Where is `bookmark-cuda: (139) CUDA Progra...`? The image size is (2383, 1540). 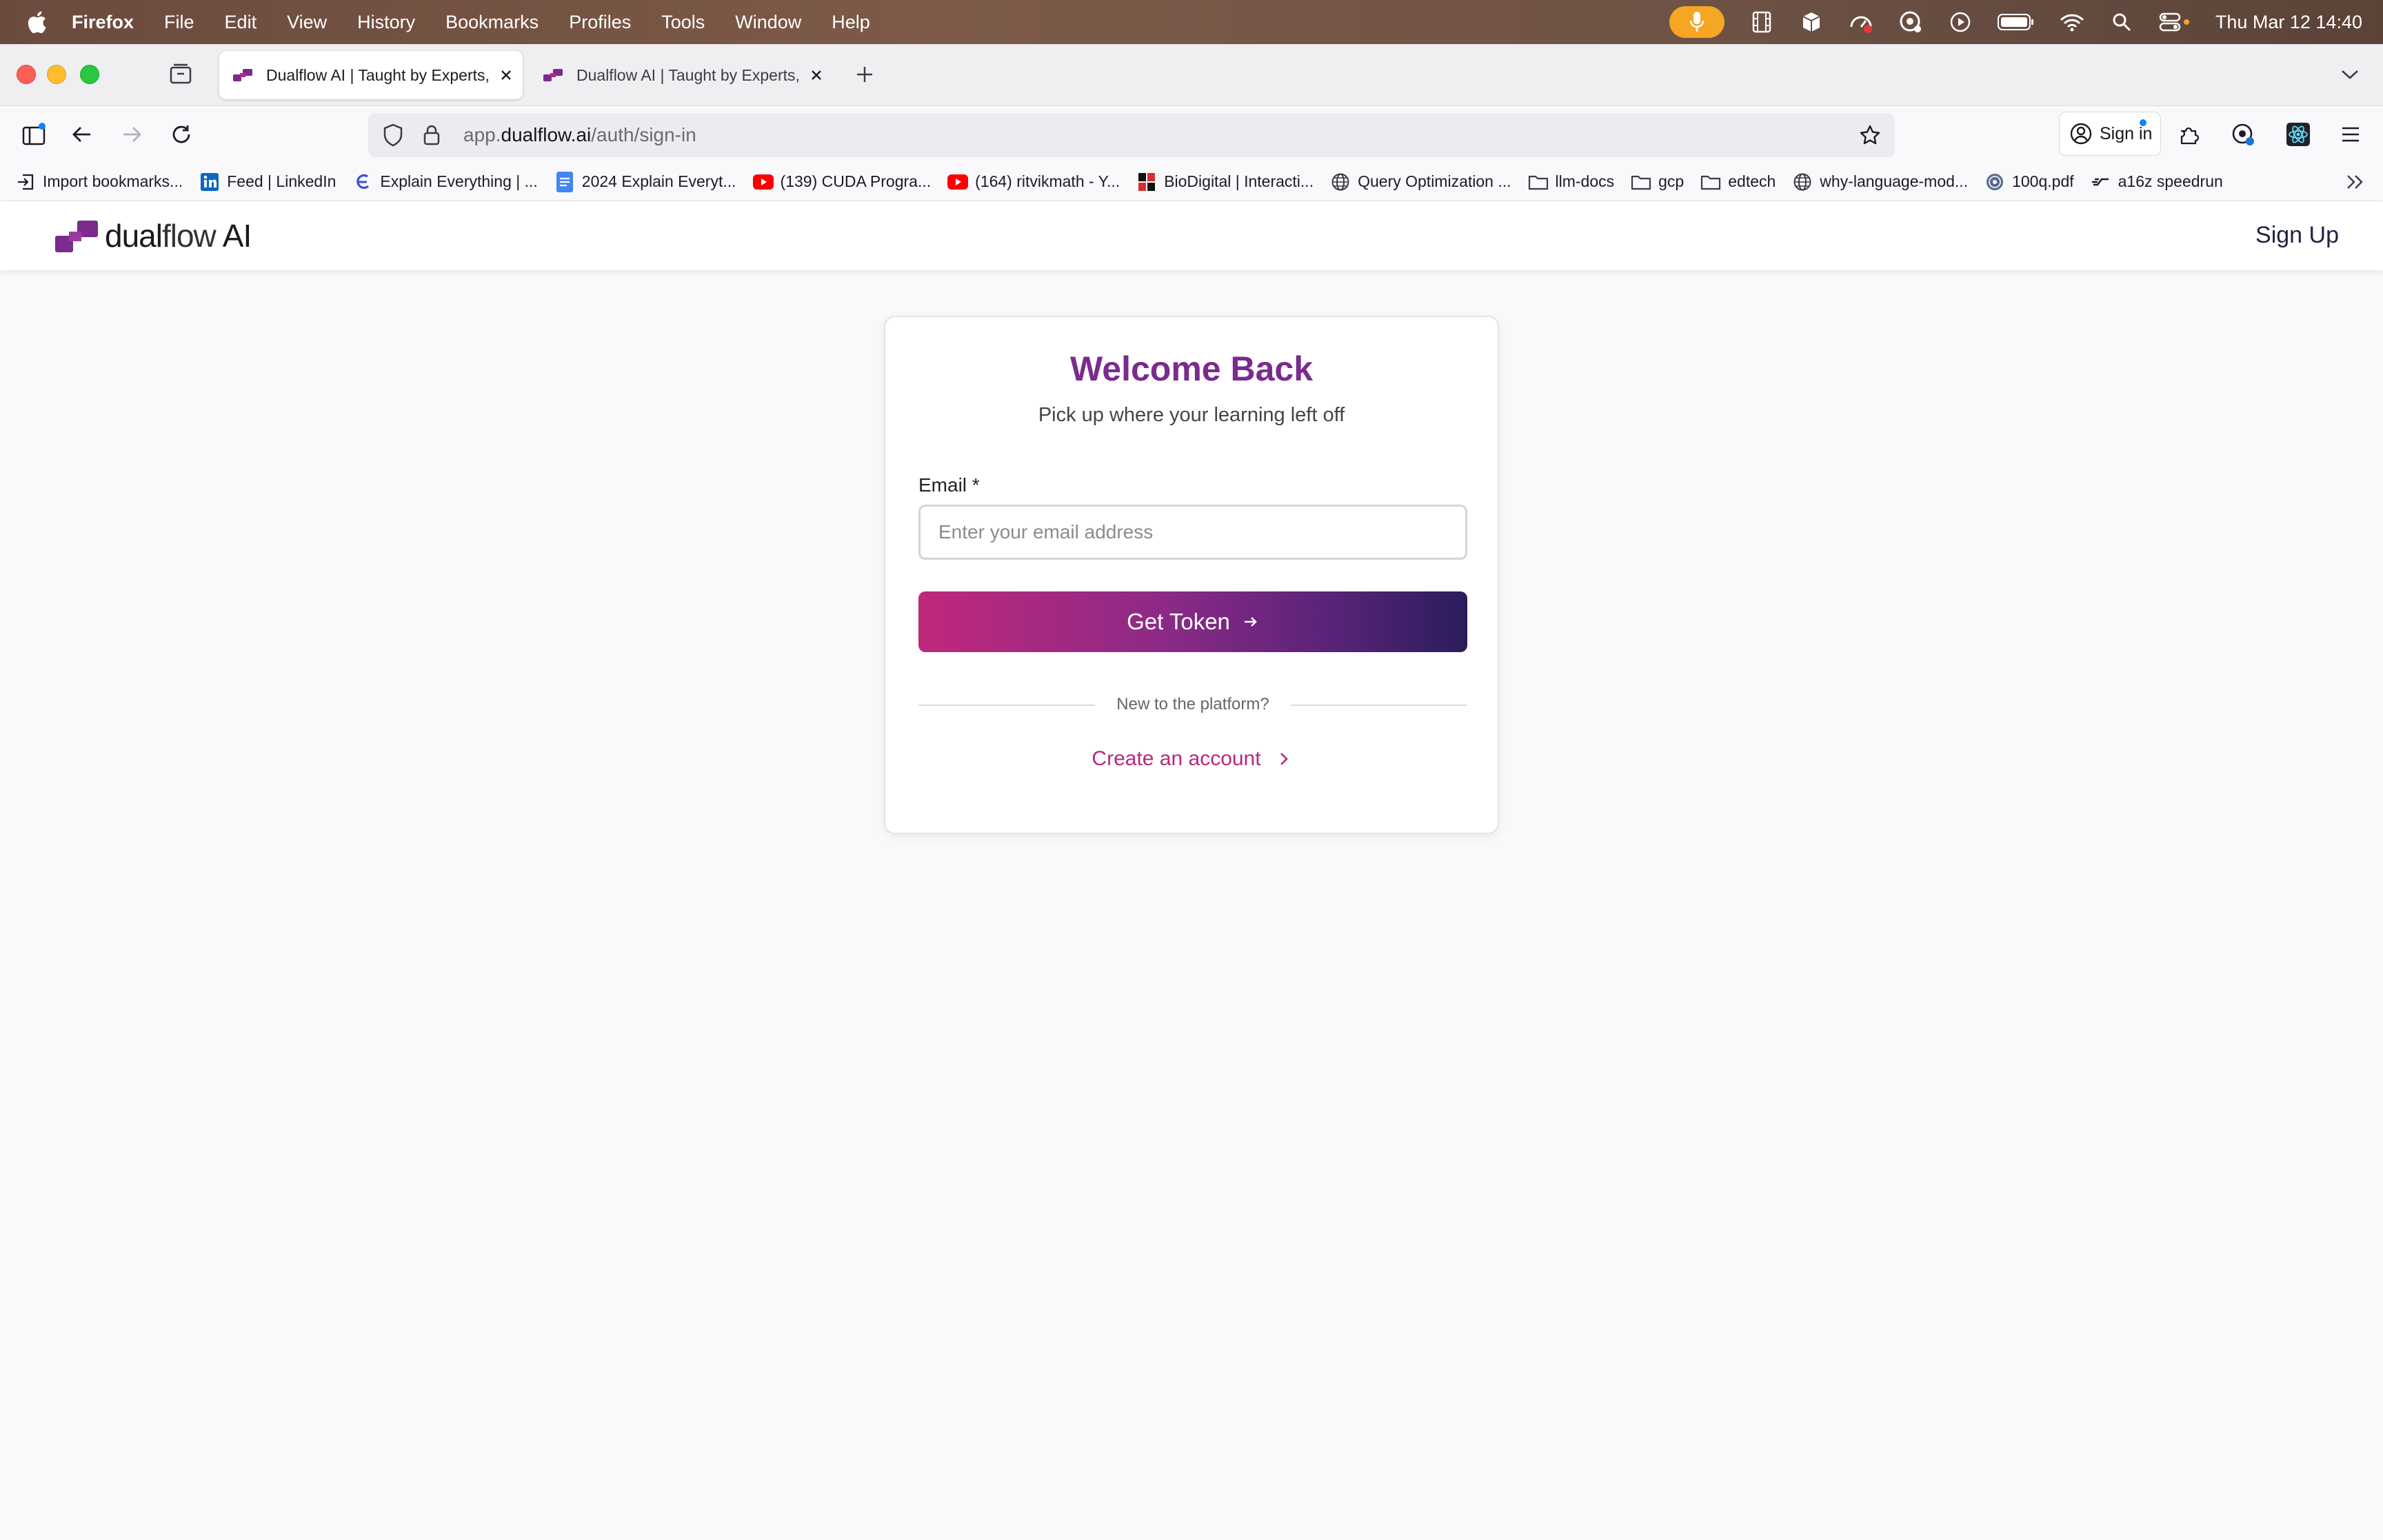 bookmark-cuda: (139) CUDA Progra... is located at coordinates (842, 182).